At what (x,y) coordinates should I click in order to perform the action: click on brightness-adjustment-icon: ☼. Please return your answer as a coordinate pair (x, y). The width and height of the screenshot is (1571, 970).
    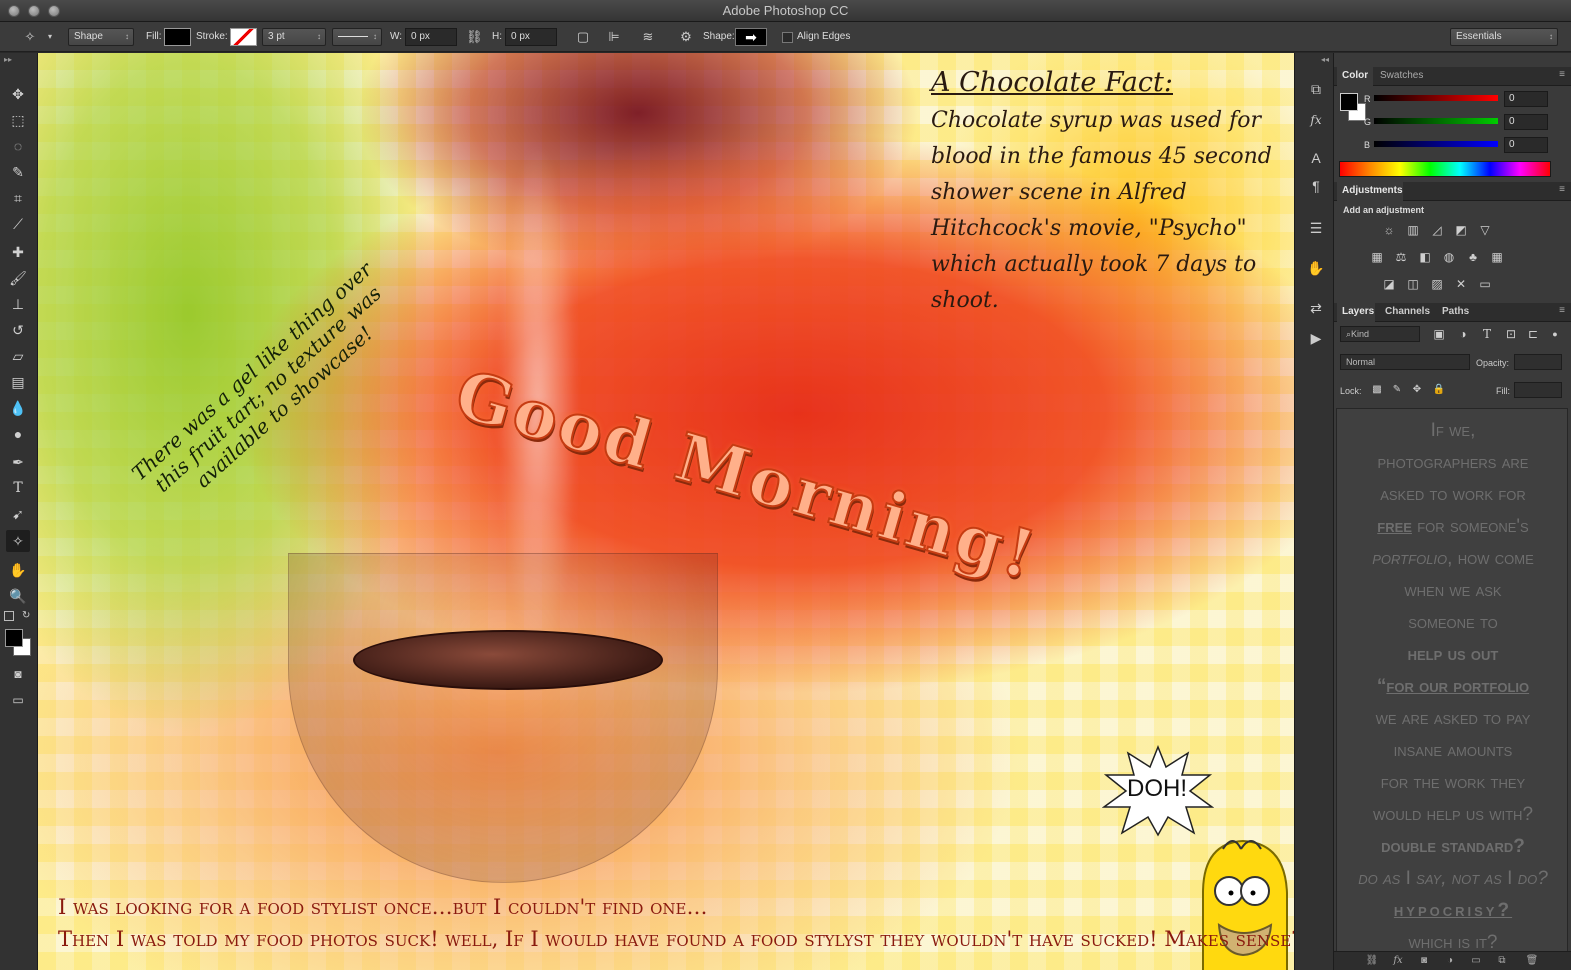
    Looking at the image, I should click on (1389, 230).